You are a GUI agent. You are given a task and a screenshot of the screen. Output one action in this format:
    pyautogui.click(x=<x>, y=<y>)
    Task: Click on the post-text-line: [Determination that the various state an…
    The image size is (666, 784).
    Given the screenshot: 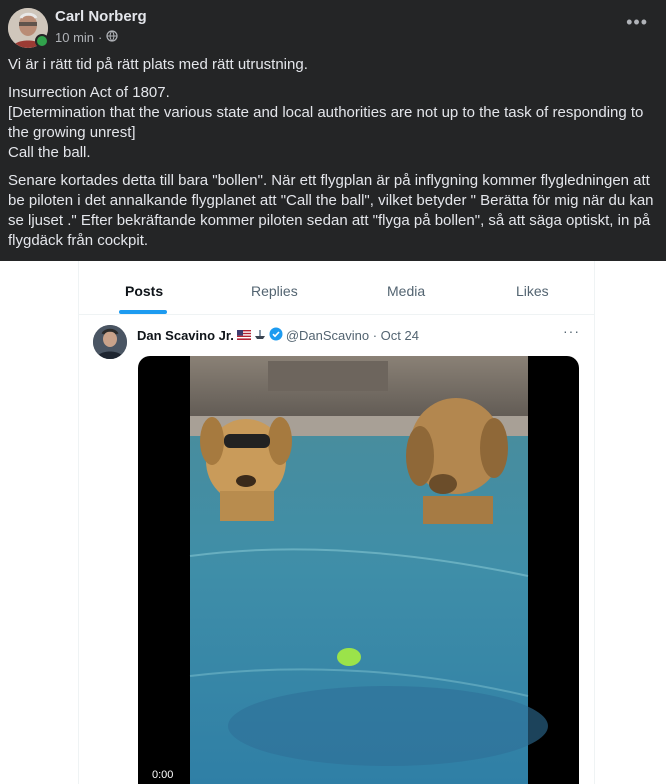 What is the action you would take?
    pyautogui.click(x=326, y=122)
    